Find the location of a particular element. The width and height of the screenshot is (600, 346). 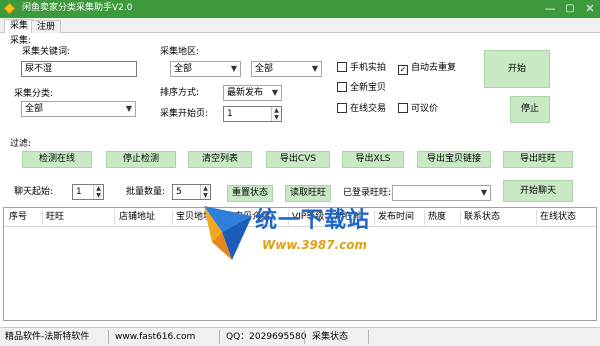

column-header: 在线状态 is located at coordinates (558, 217).